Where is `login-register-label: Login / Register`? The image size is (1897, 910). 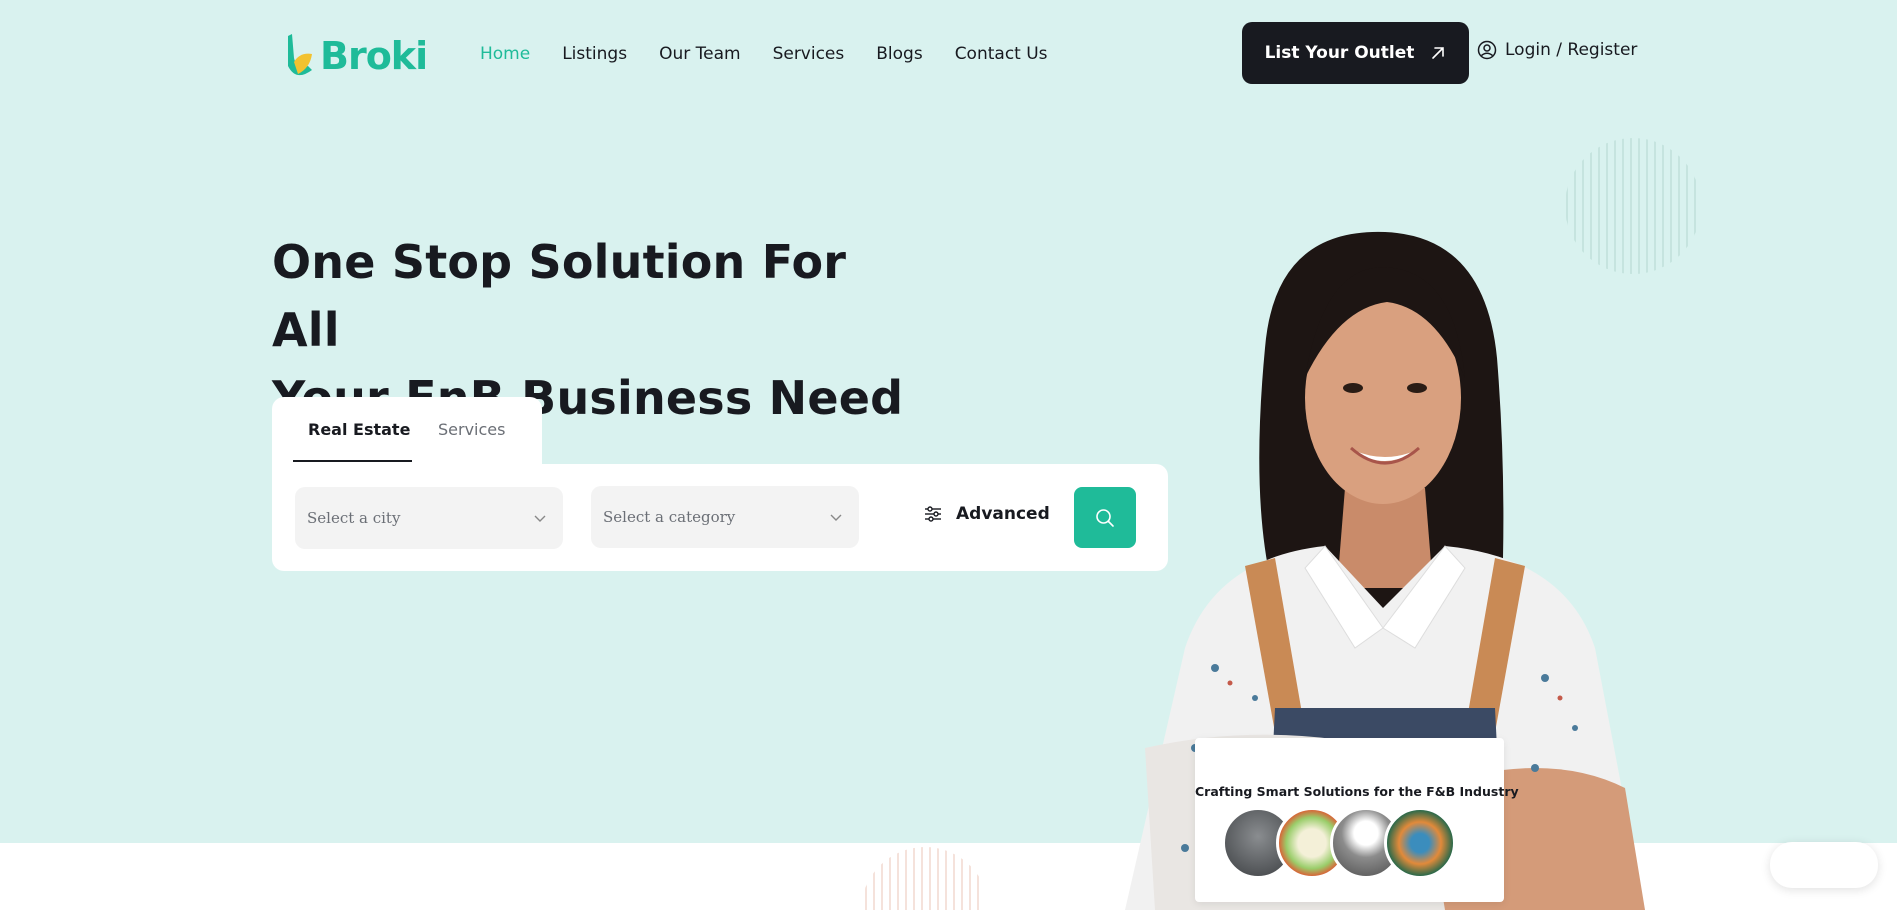 login-register-label: Login / Register is located at coordinates (1571, 50).